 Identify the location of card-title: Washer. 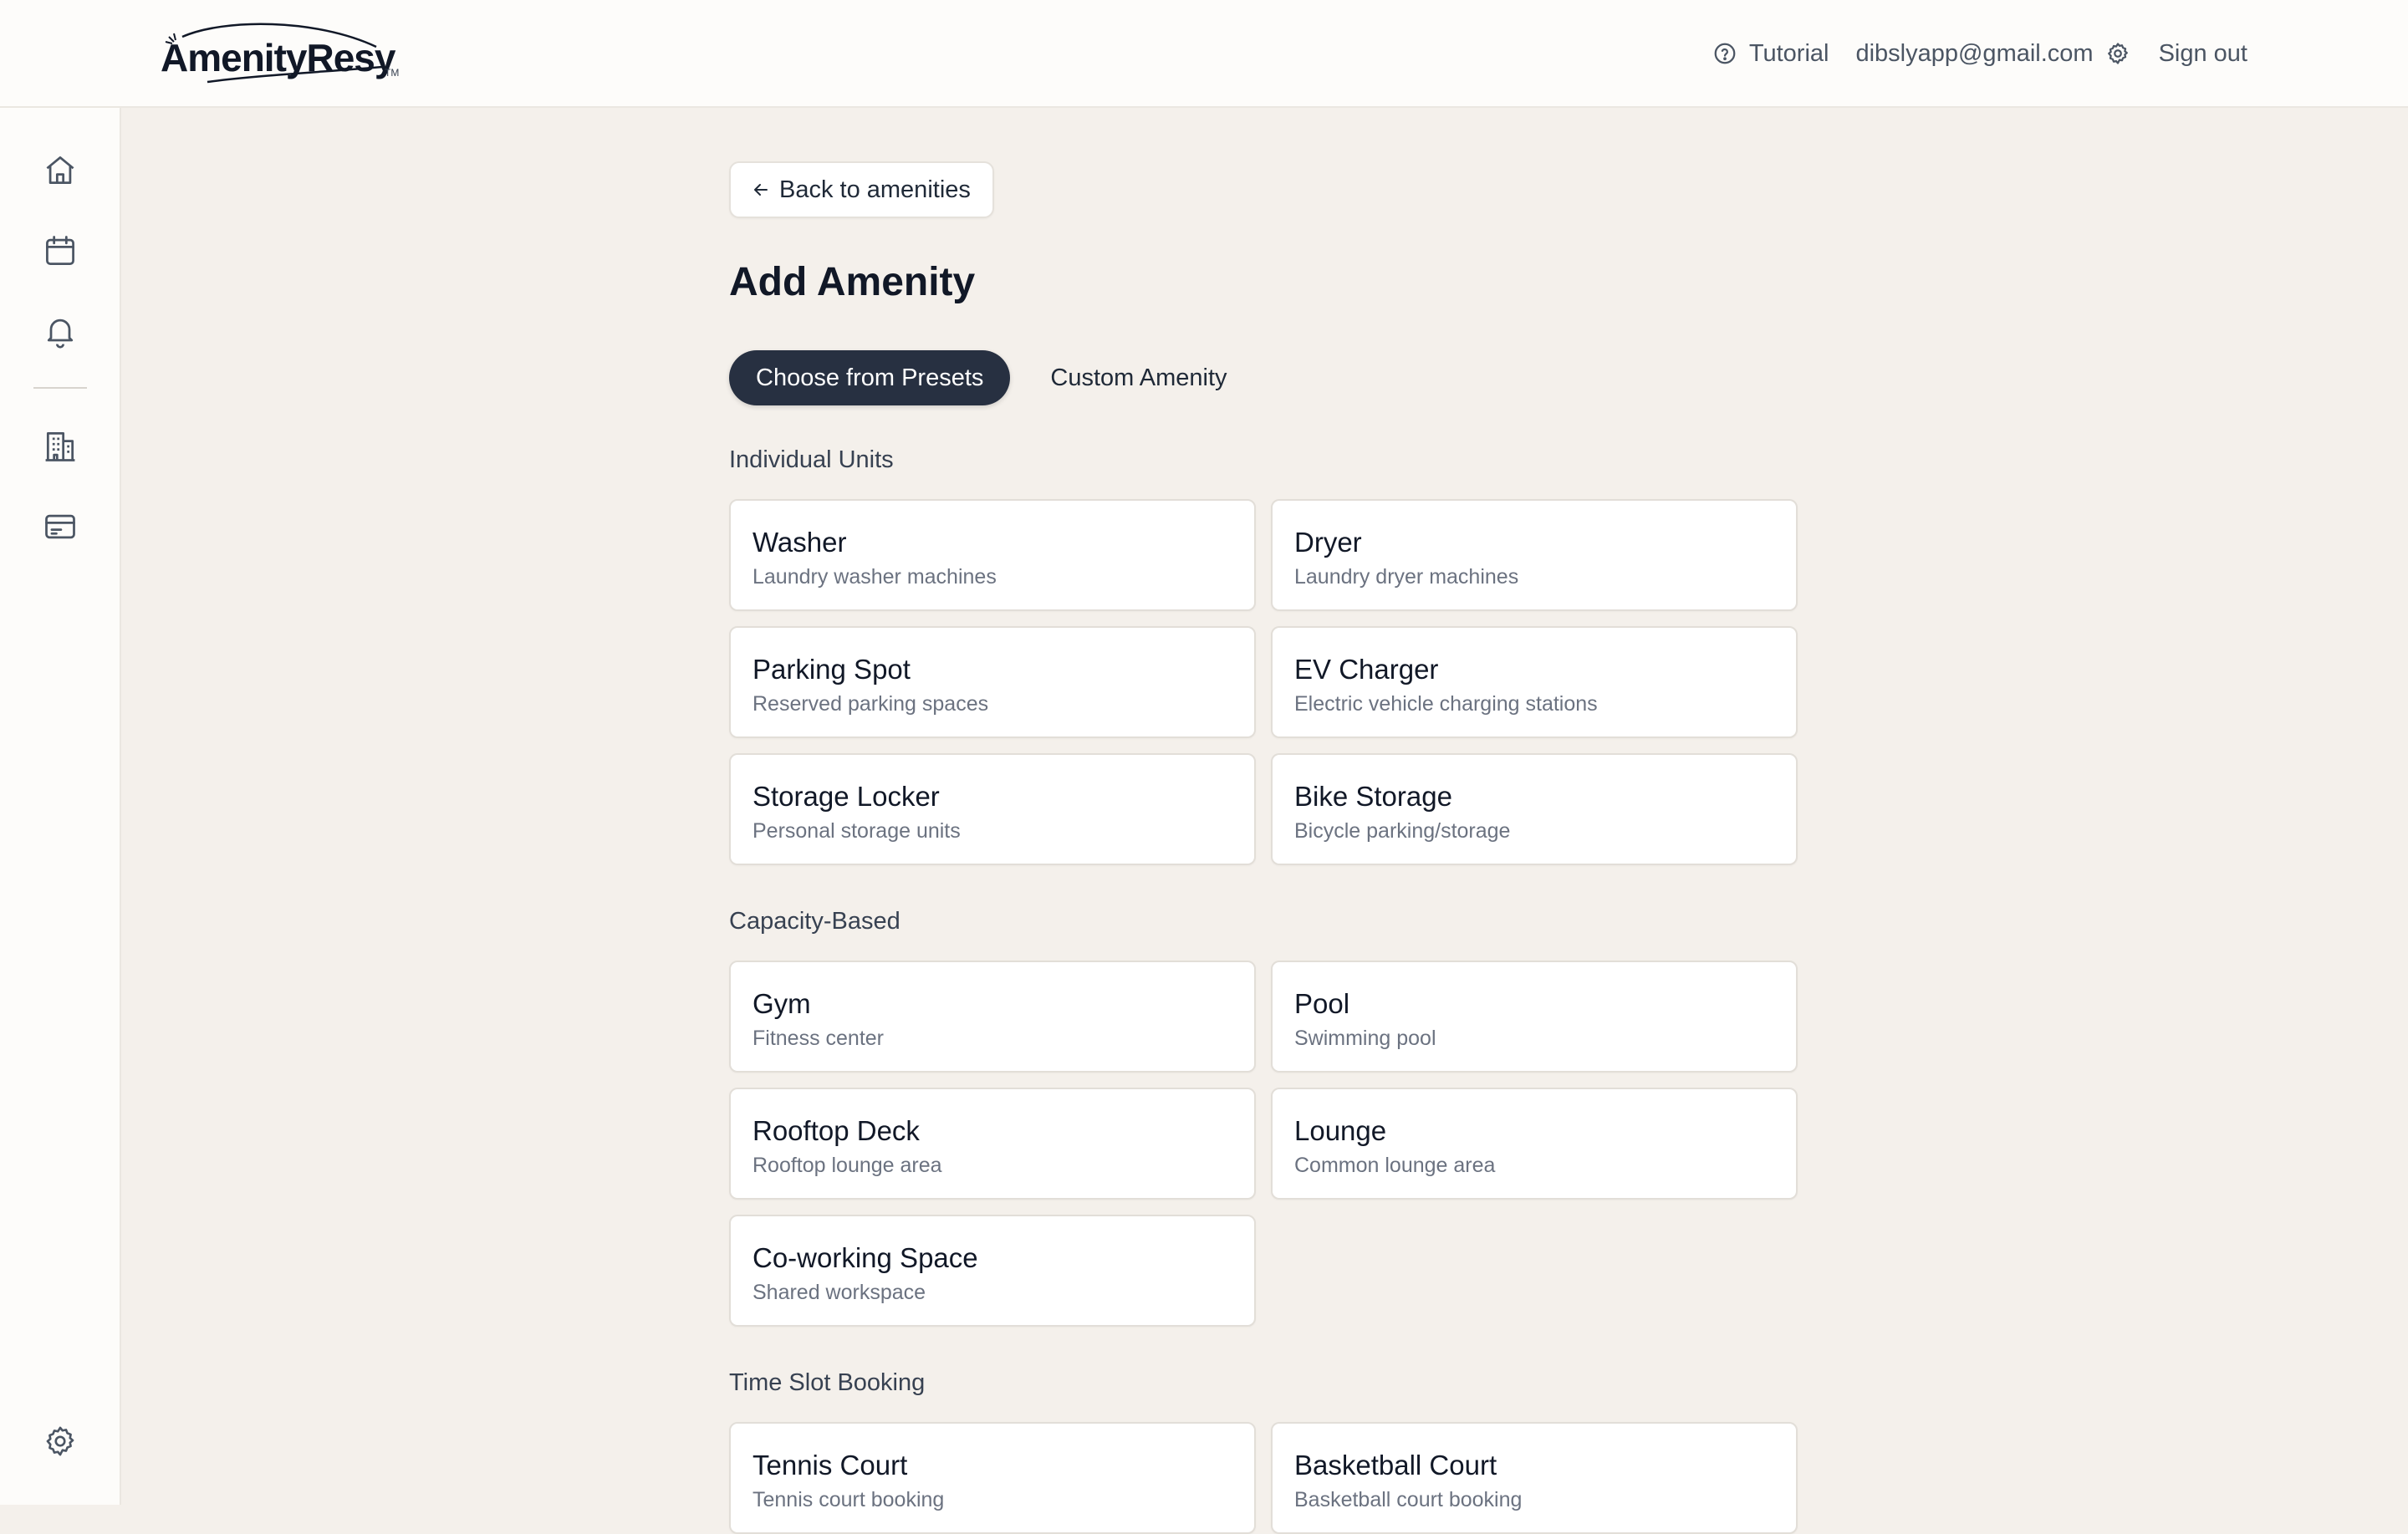
(800, 542).